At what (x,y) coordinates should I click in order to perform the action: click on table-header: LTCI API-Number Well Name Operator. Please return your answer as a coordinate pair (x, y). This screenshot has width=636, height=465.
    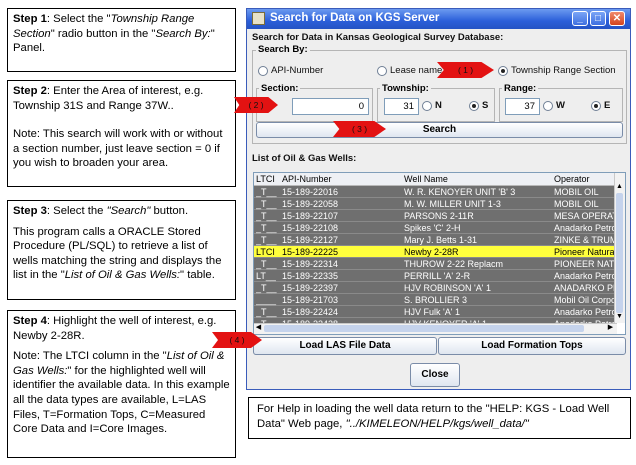
    Looking at the image, I should click on (435, 179).